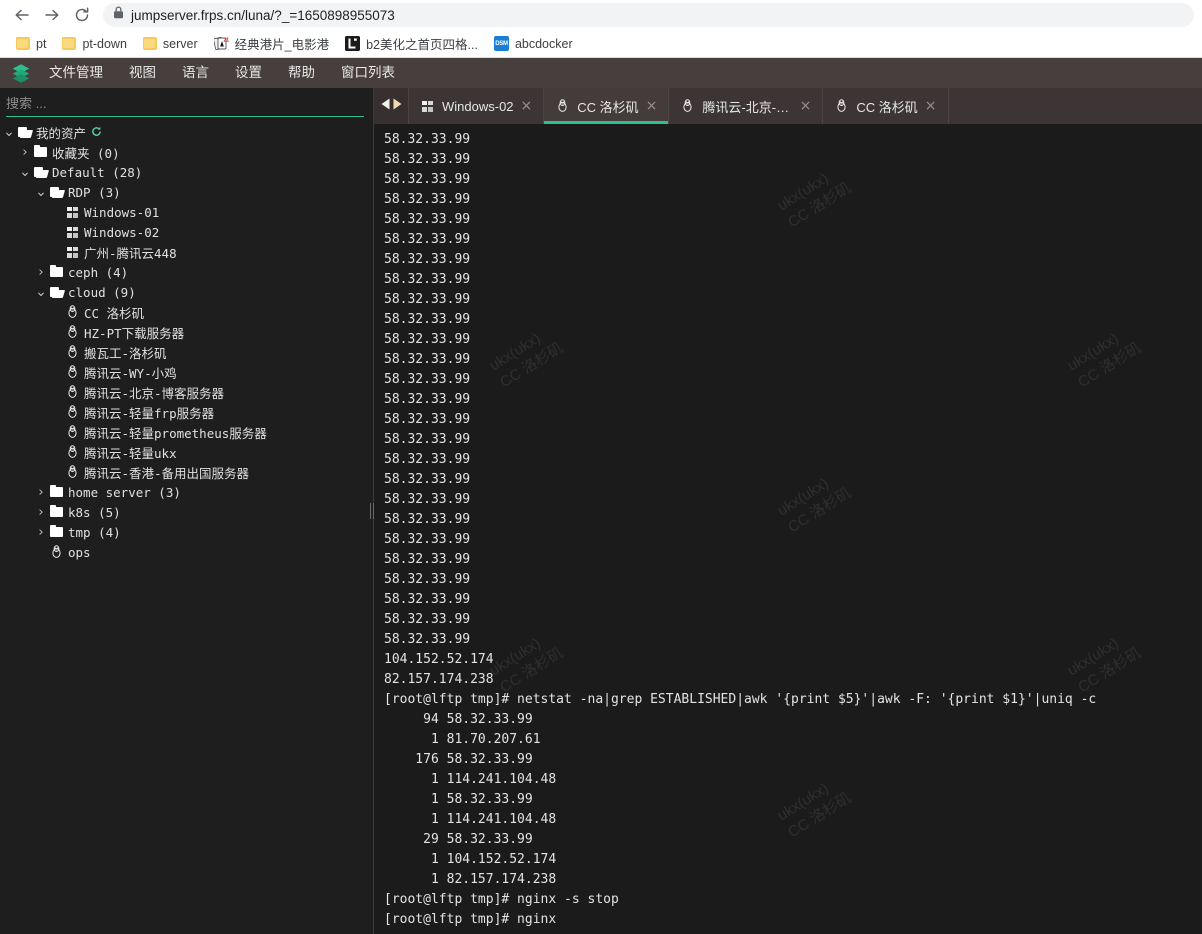 The height and width of the screenshot is (934, 1202). What do you see at coordinates (248, 73) in the screenshot?
I see `menu-settings: 设置` at bounding box center [248, 73].